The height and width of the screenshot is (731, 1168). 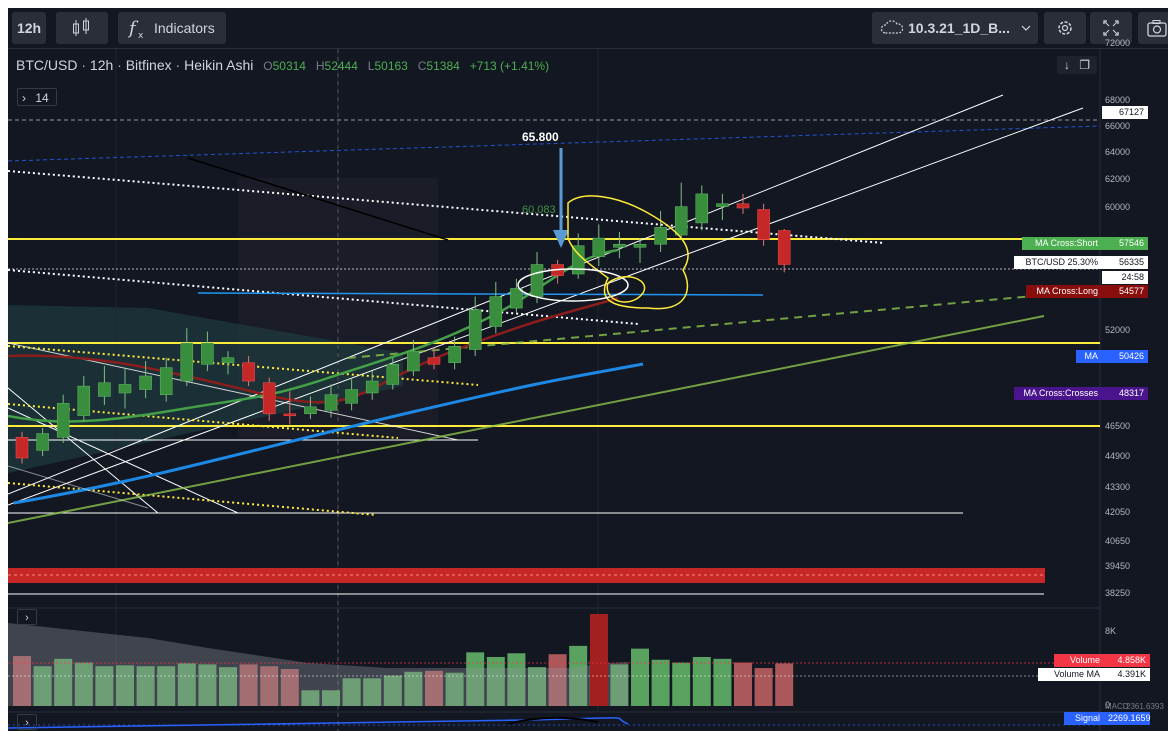 I want to click on macd-signal-value: 2269.1659, so click(x=1127, y=718).